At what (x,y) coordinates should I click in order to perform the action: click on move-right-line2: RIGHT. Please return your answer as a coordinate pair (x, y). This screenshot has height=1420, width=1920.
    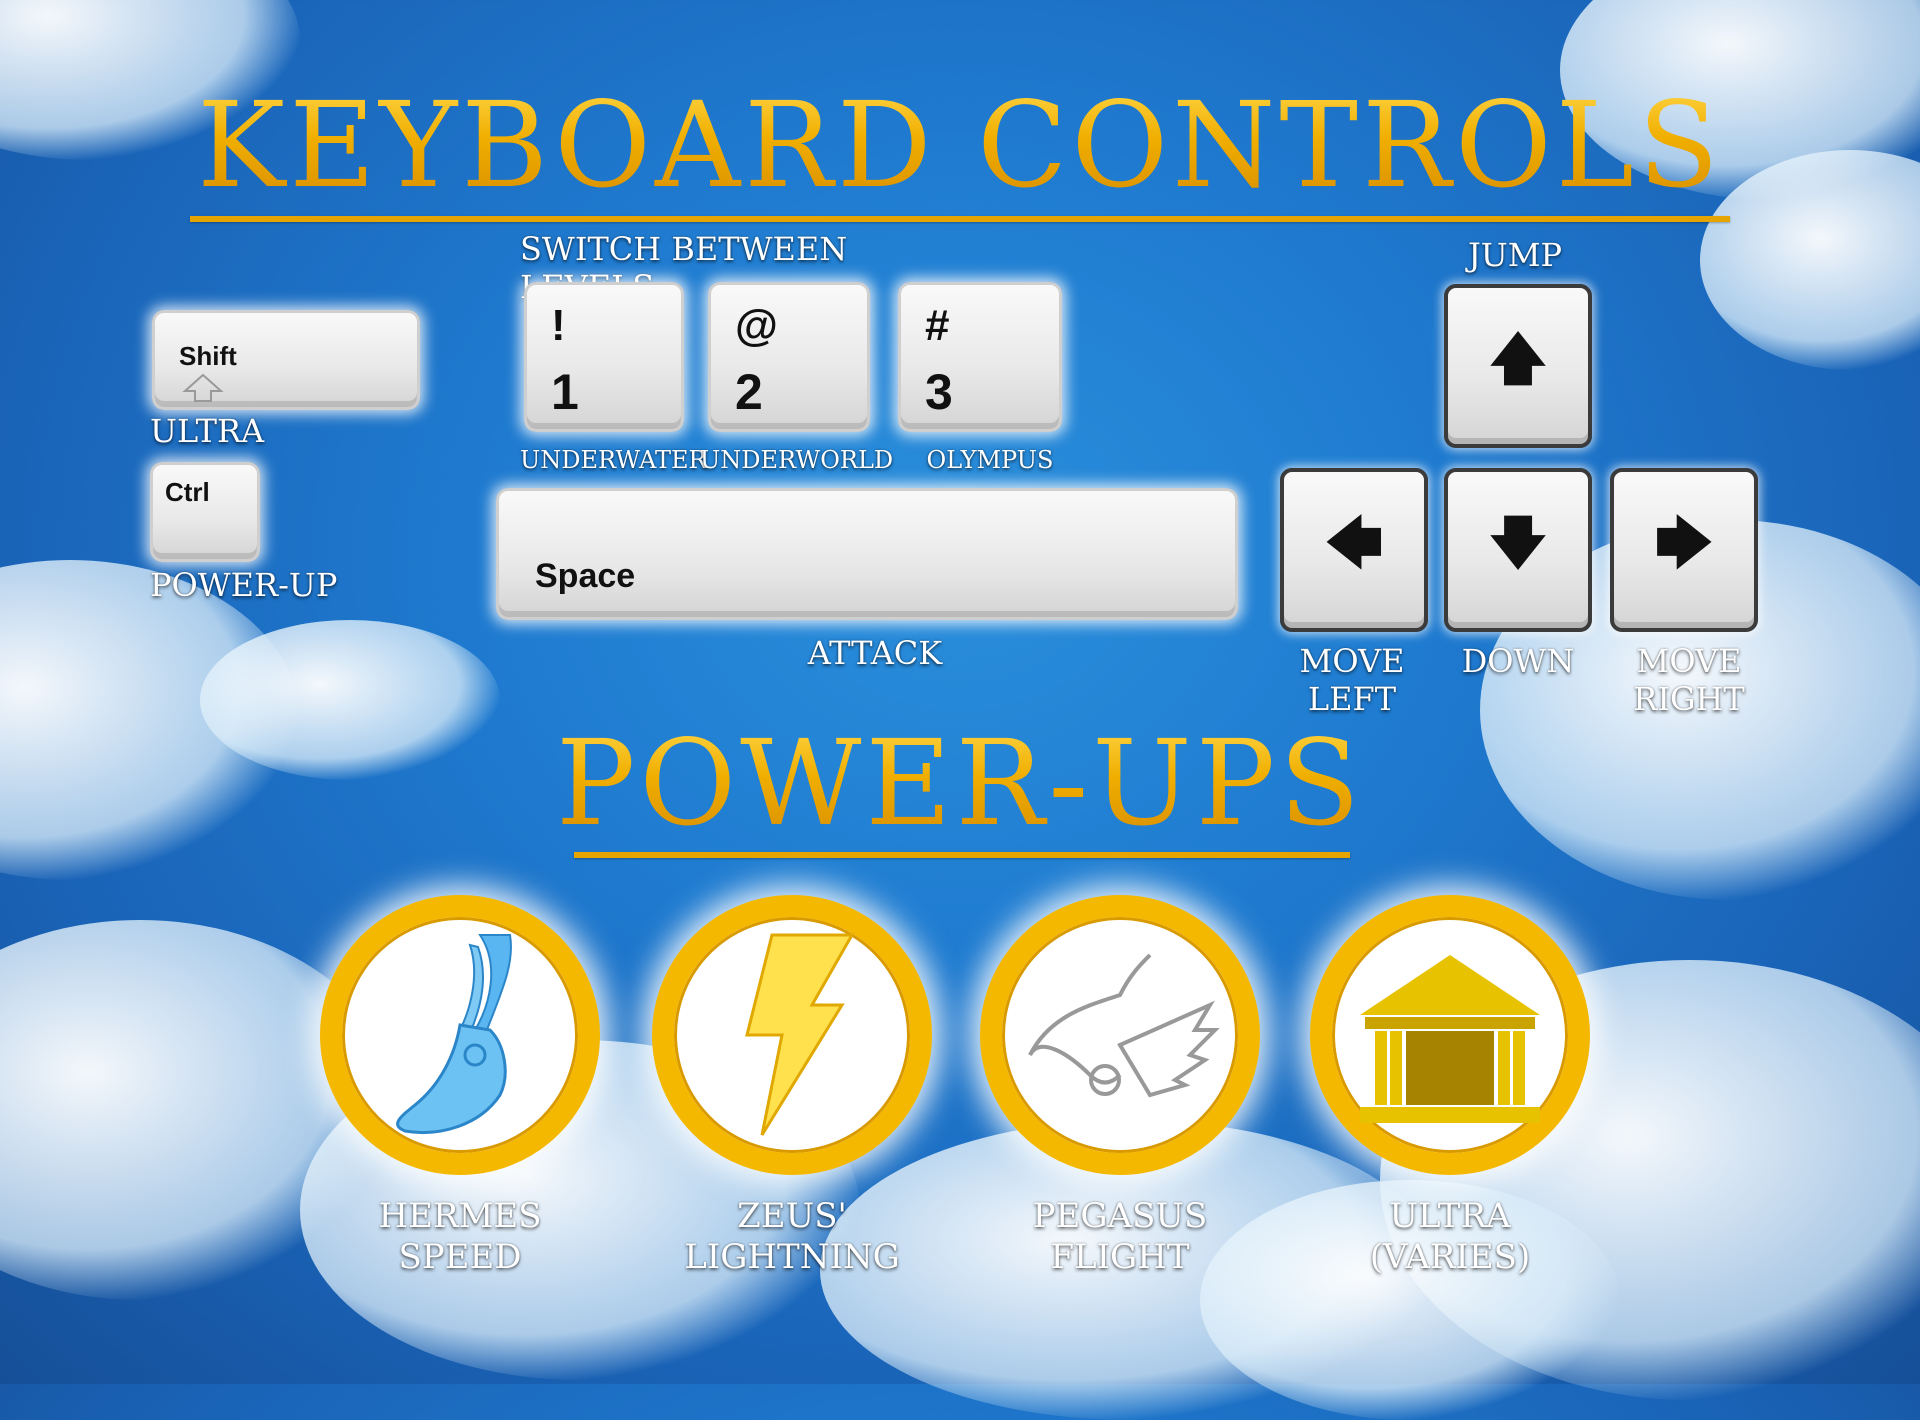
    Looking at the image, I should click on (1689, 699).